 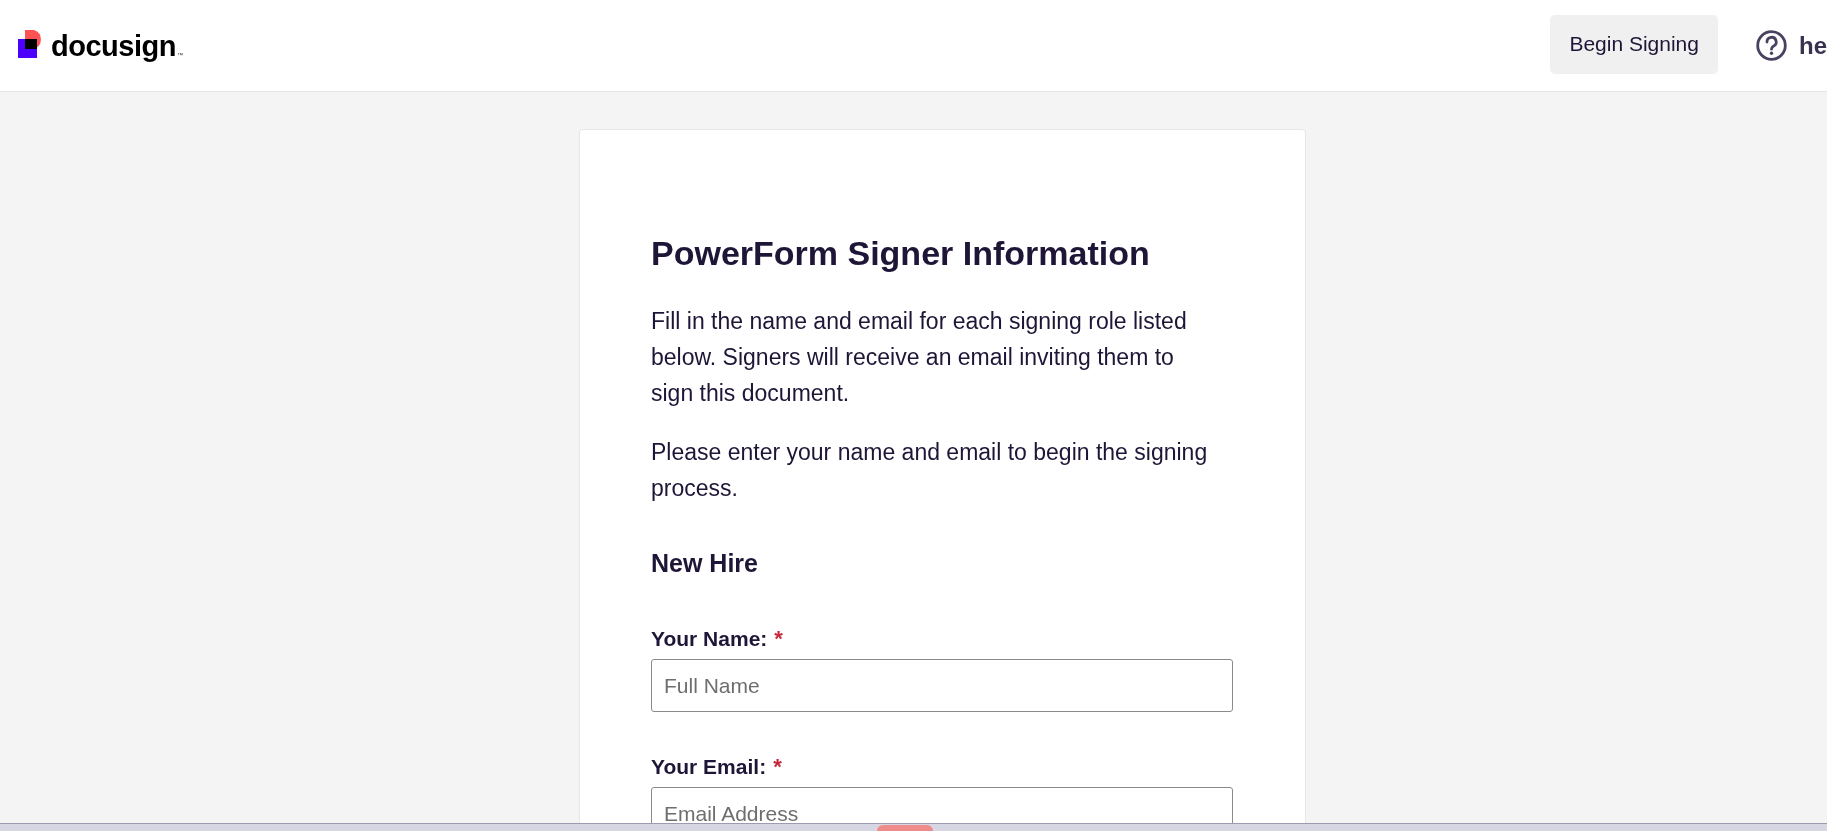 I want to click on help-link: he, so click(x=1813, y=45).